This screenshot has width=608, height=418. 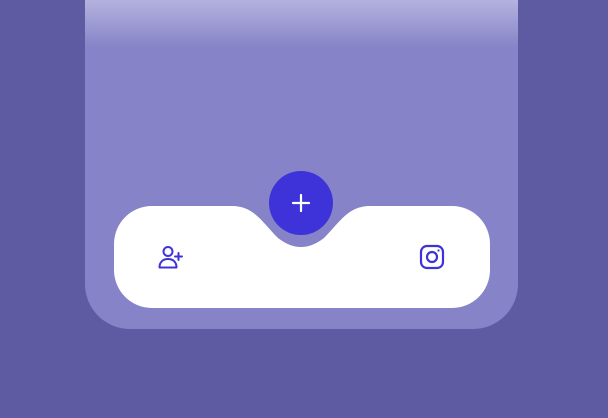 What do you see at coordinates (171, 257) in the screenshot?
I see `user-plus-icon` at bounding box center [171, 257].